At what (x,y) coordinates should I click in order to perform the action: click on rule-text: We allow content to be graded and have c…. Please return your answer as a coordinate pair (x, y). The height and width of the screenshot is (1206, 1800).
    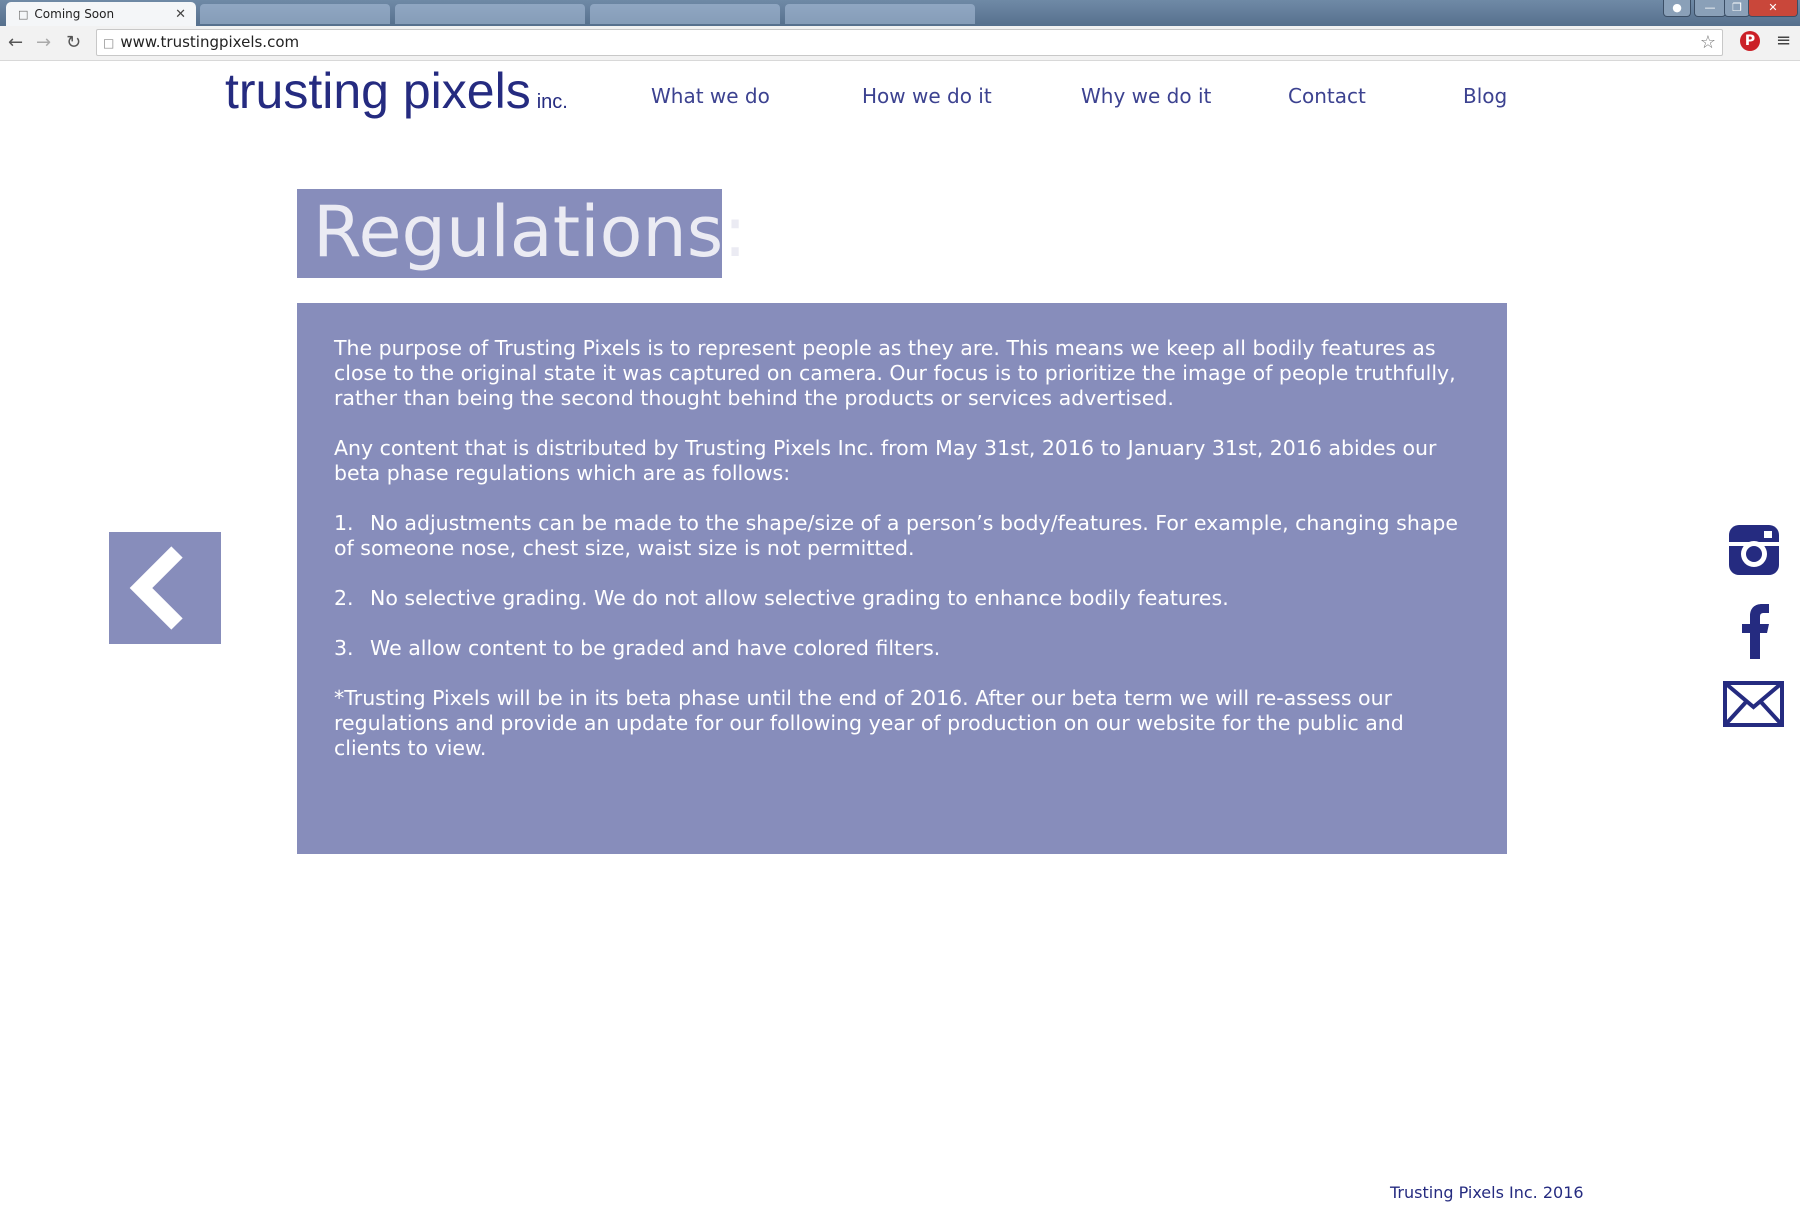
    Looking at the image, I should click on (655, 648).